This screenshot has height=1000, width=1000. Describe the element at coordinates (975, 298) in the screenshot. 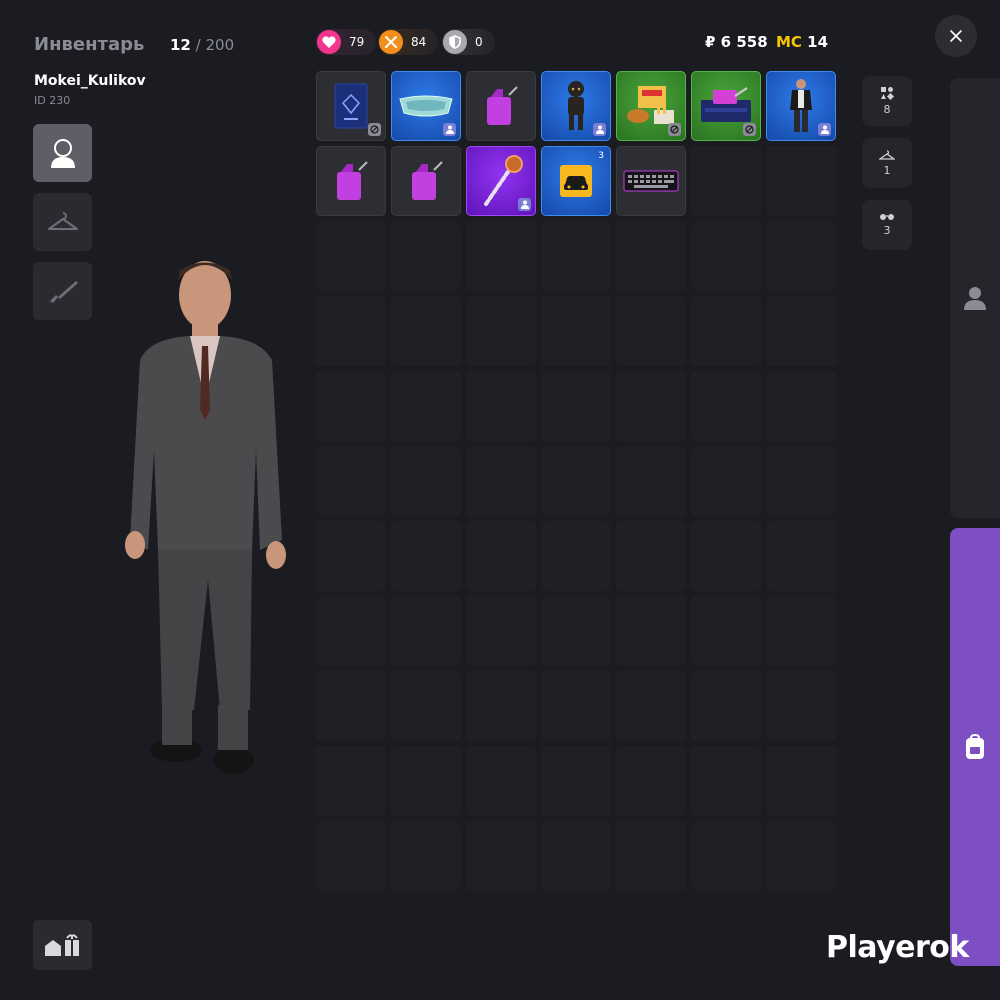

I see `panel-character-tab` at that location.